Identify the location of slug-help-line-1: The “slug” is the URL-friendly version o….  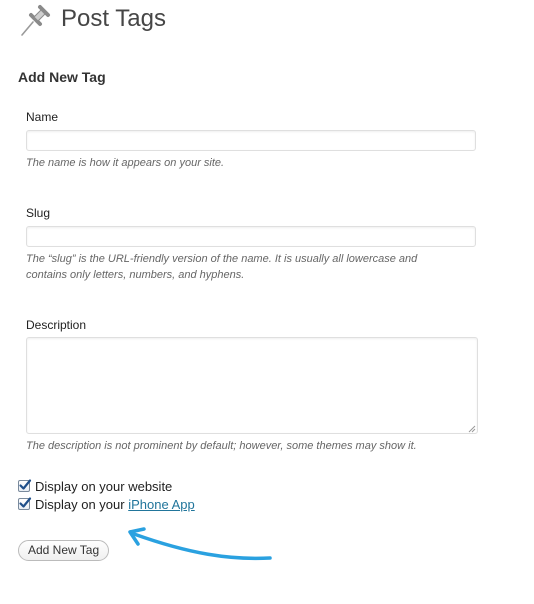
(222, 259).